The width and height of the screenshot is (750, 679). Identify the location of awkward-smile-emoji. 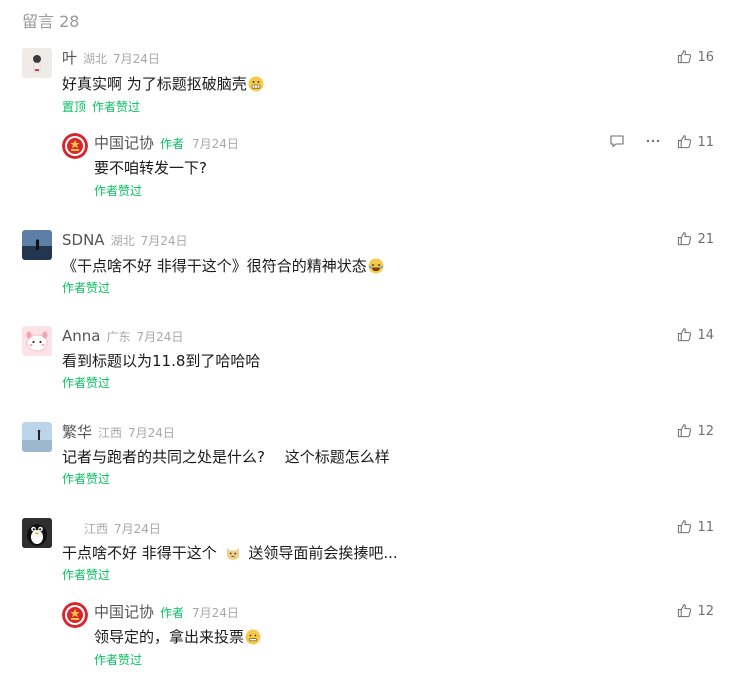
(253, 637).